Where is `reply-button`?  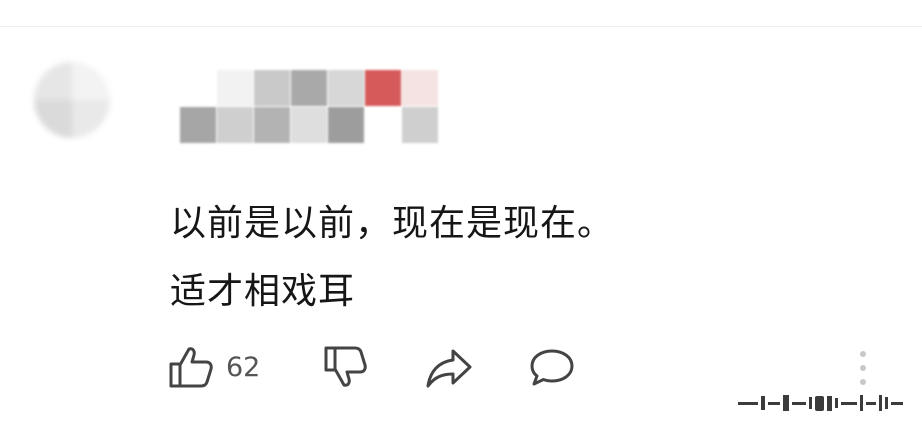
reply-button is located at coordinates (552, 368).